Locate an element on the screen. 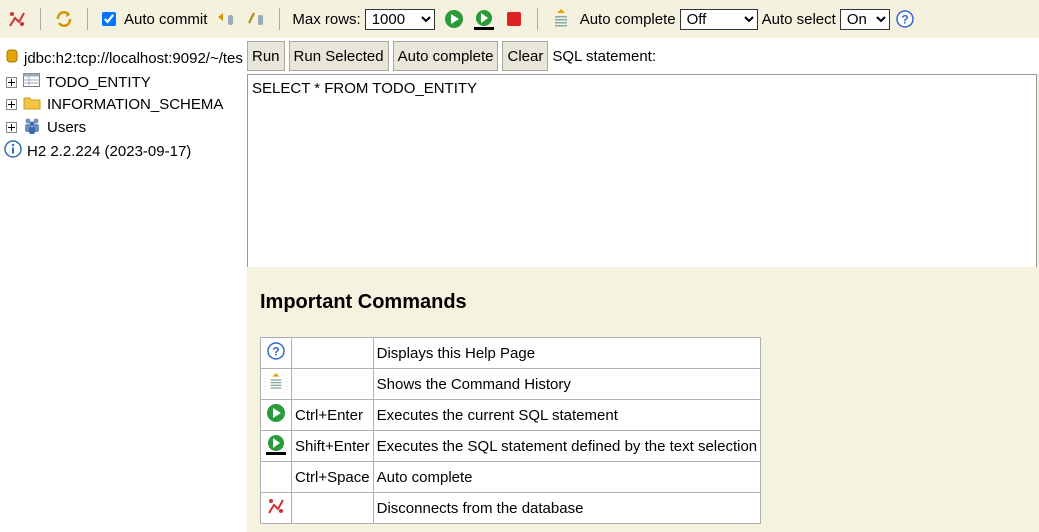 The image size is (1039, 532). refresh-icon is located at coordinates (64, 19).